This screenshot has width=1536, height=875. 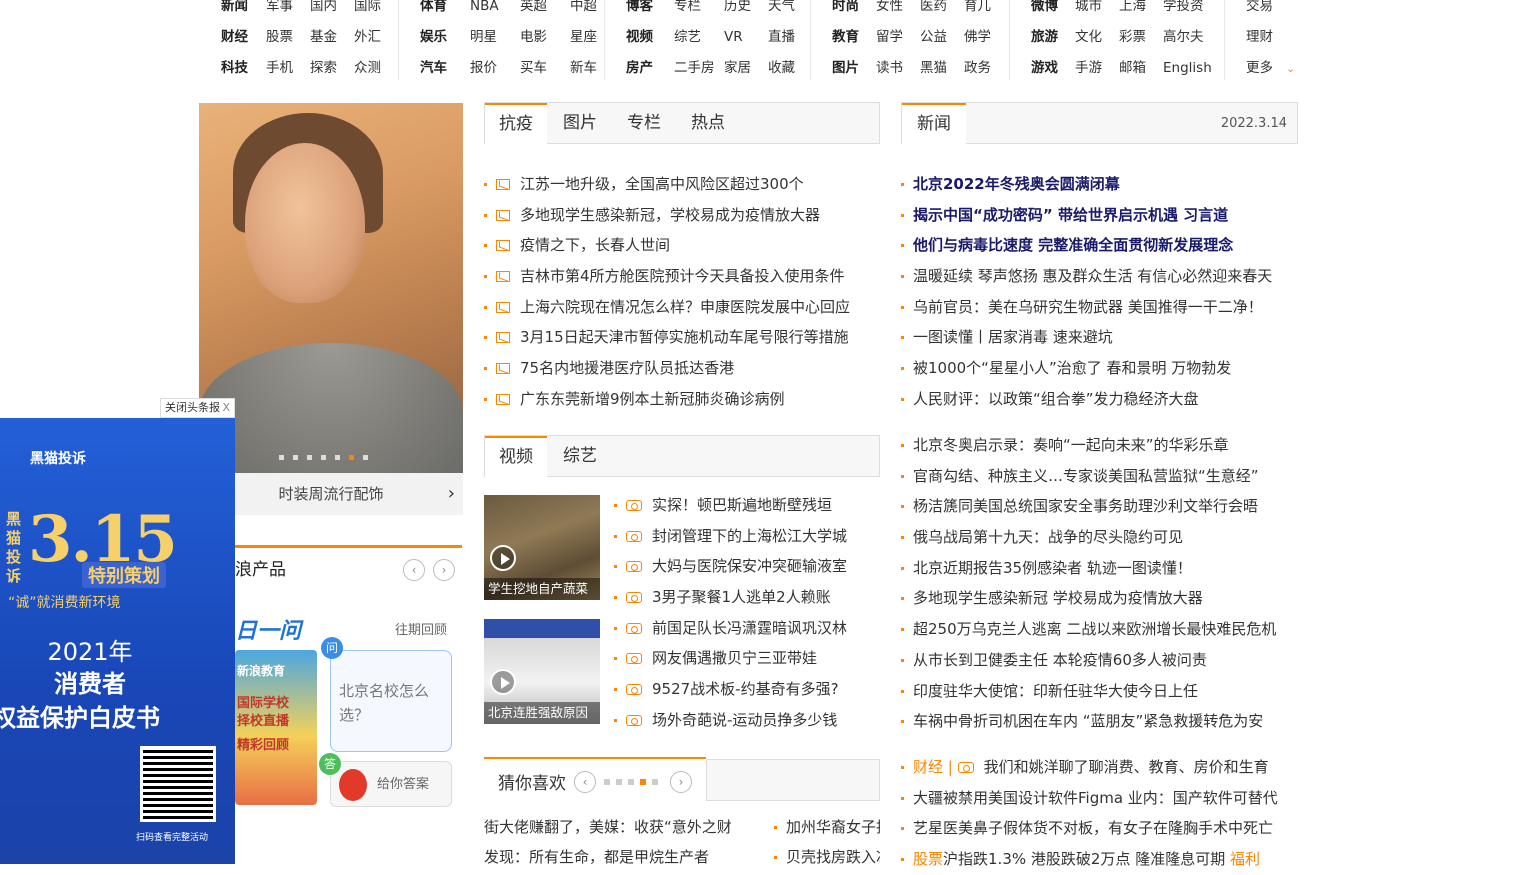 I want to click on tab-pictures: 图片, so click(x=580, y=123).